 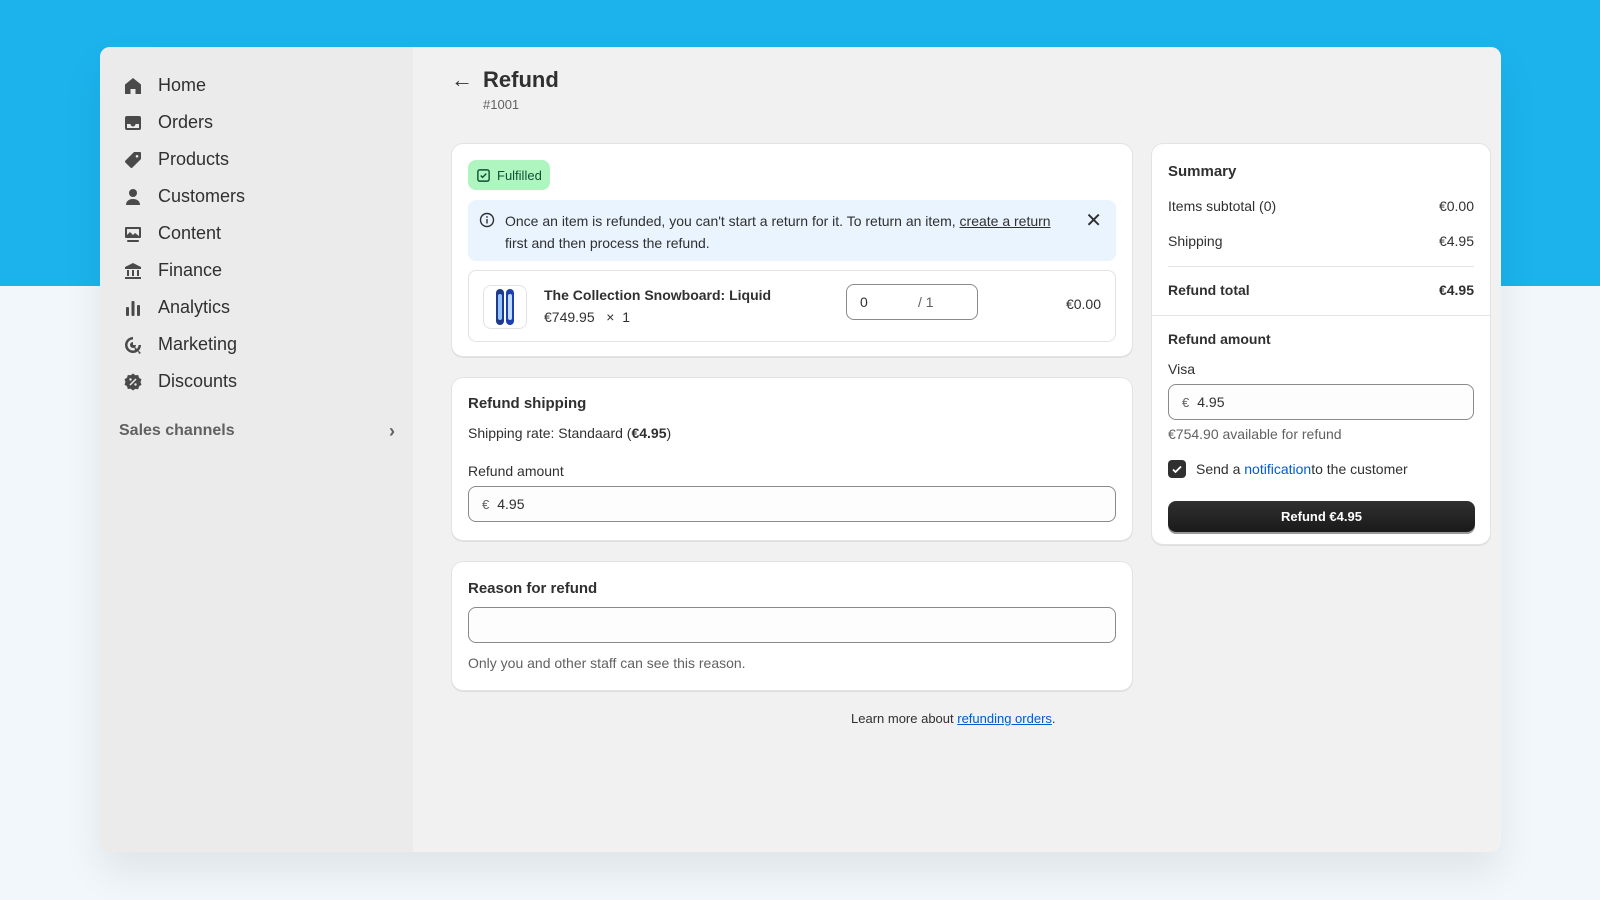 I want to click on page-header: ← Refund #1001, so click(x=505, y=89).